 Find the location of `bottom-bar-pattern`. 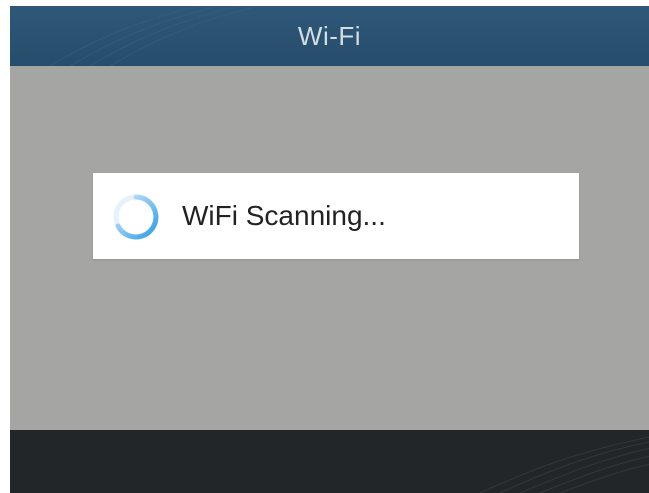

bottom-bar-pattern is located at coordinates (564, 464).